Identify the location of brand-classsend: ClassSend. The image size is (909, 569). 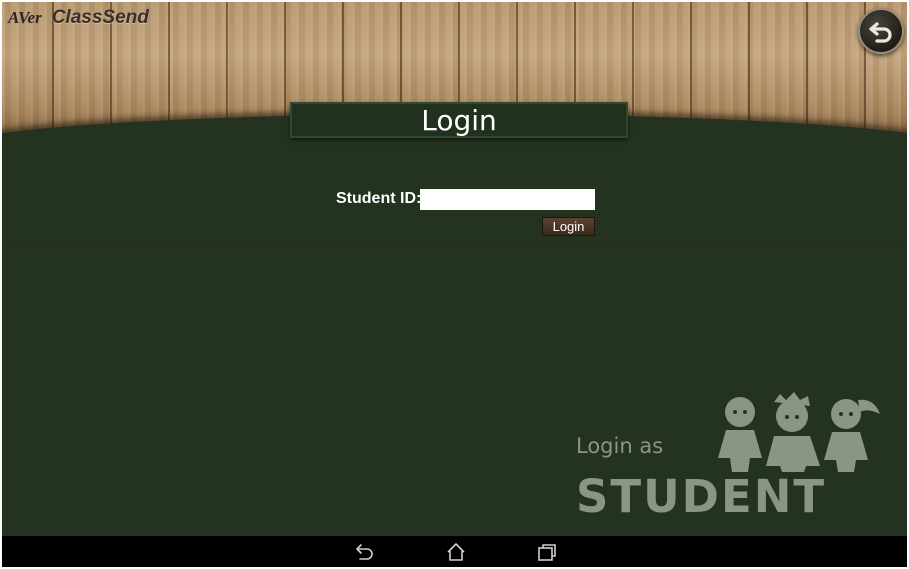
(100, 17).